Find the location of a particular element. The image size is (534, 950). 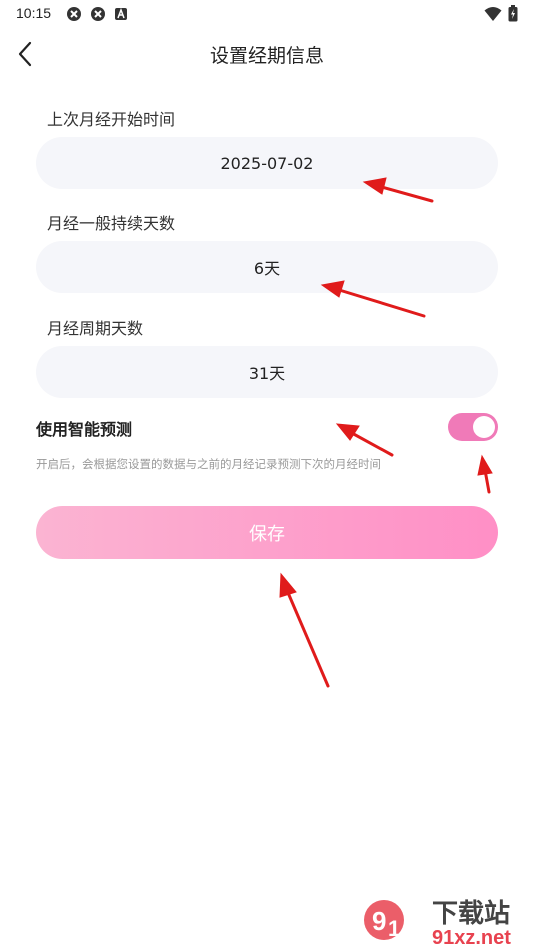

last-period-field: 2025-07-02 is located at coordinates (267, 163).